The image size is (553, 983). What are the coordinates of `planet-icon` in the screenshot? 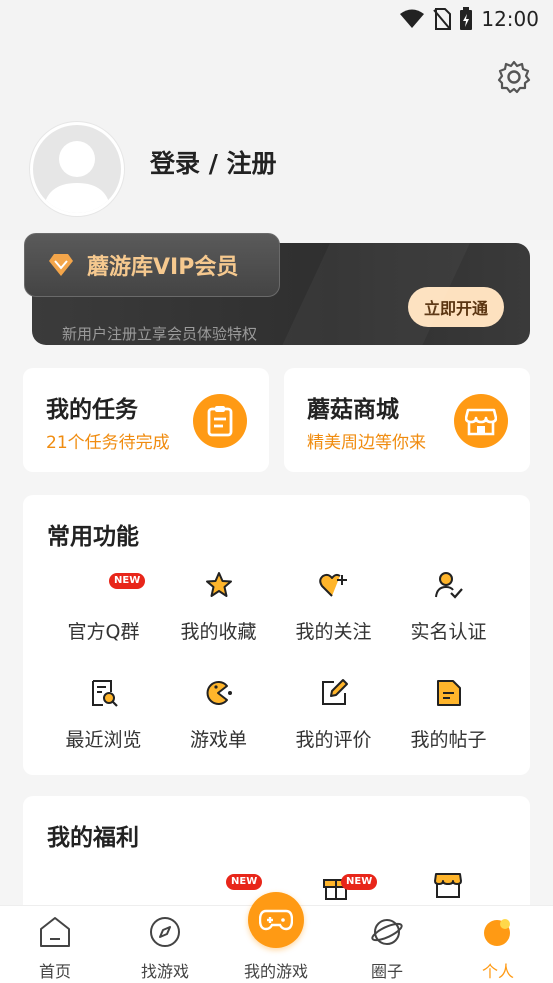 It's located at (387, 932).